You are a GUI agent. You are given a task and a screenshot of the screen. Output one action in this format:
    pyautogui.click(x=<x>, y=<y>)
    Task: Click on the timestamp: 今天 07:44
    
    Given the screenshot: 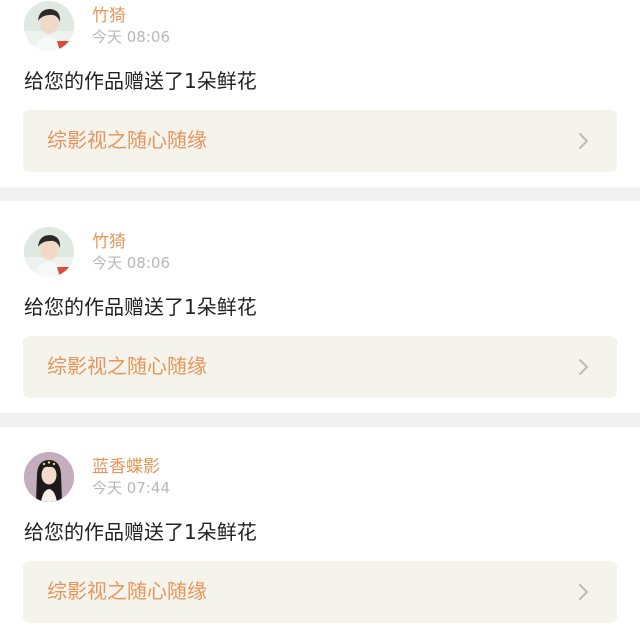 What is the action you would take?
    pyautogui.click(x=131, y=488)
    